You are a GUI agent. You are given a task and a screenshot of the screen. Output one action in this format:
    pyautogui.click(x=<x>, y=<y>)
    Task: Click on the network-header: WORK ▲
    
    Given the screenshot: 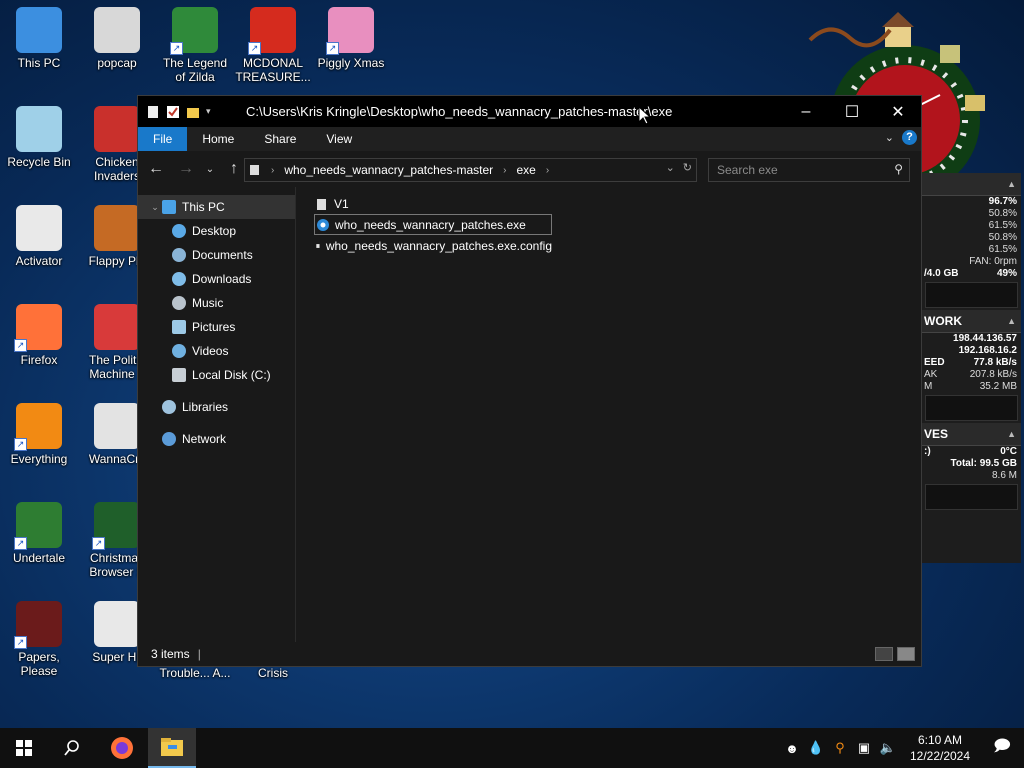 What is the action you would take?
    pyautogui.click(x=971, y=321)
    